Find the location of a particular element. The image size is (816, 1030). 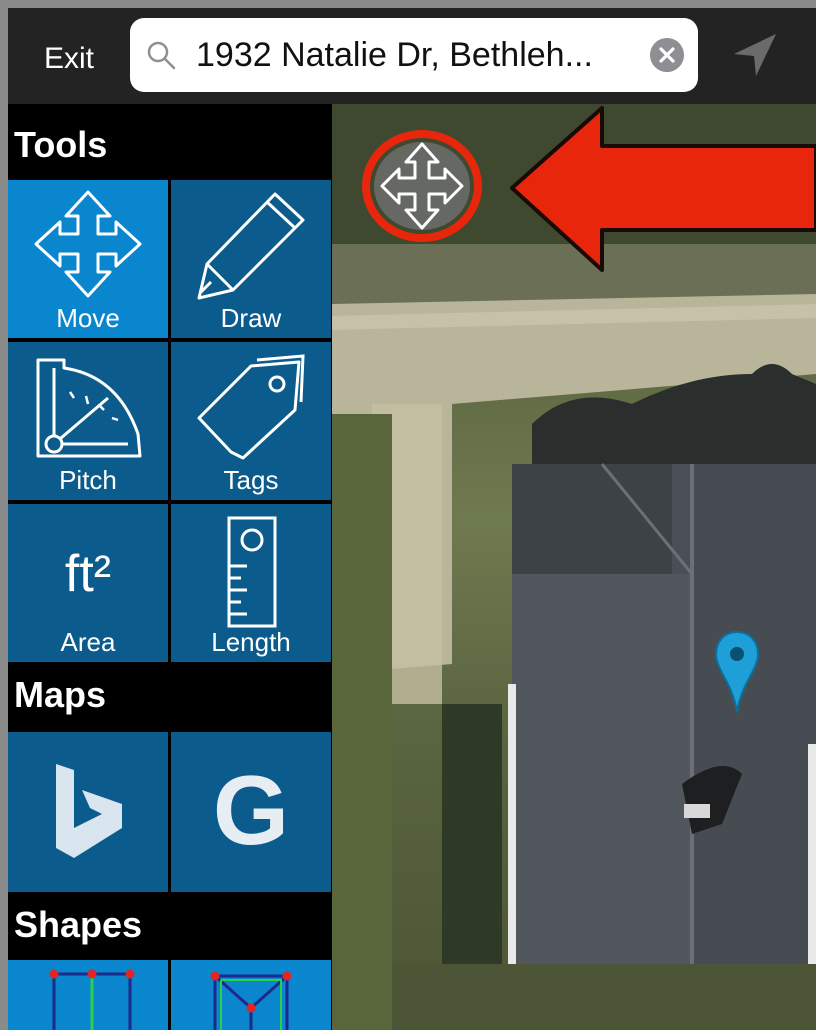

tool-draw-label: Draw is located at coordinates (251, 318).